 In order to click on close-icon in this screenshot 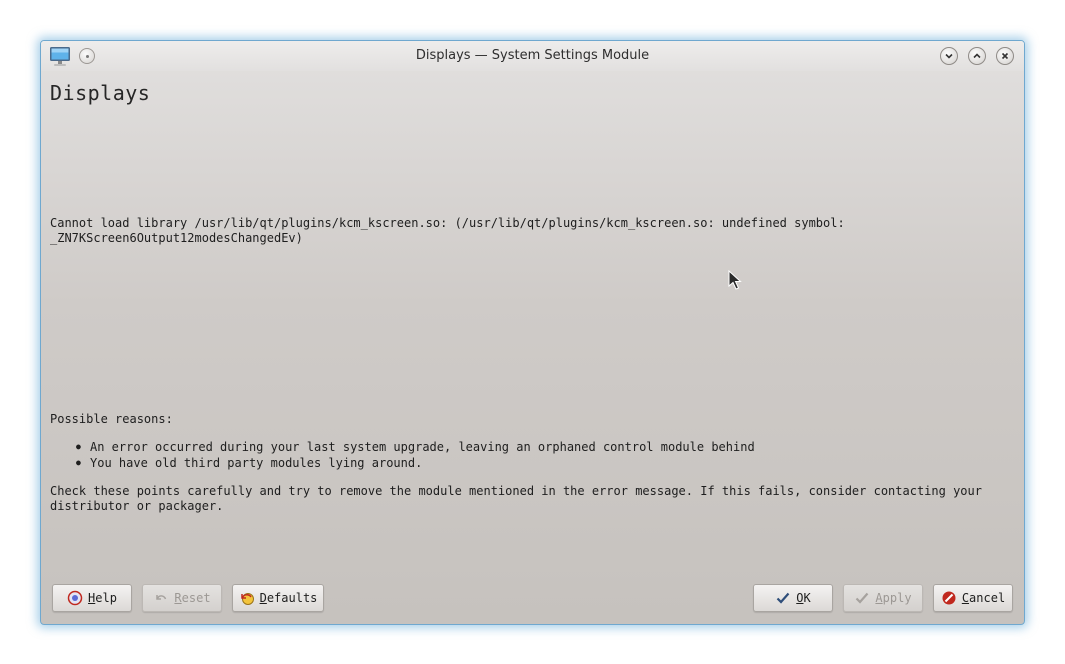, I will do `click(1005, 56)`.